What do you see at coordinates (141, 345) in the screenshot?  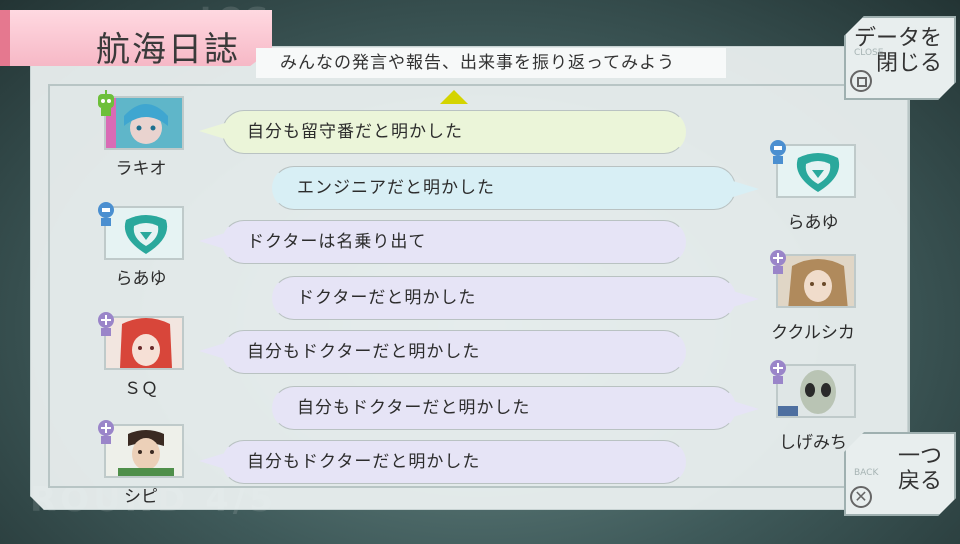 I see `portrait-sq` at bounding box center [141, 345].